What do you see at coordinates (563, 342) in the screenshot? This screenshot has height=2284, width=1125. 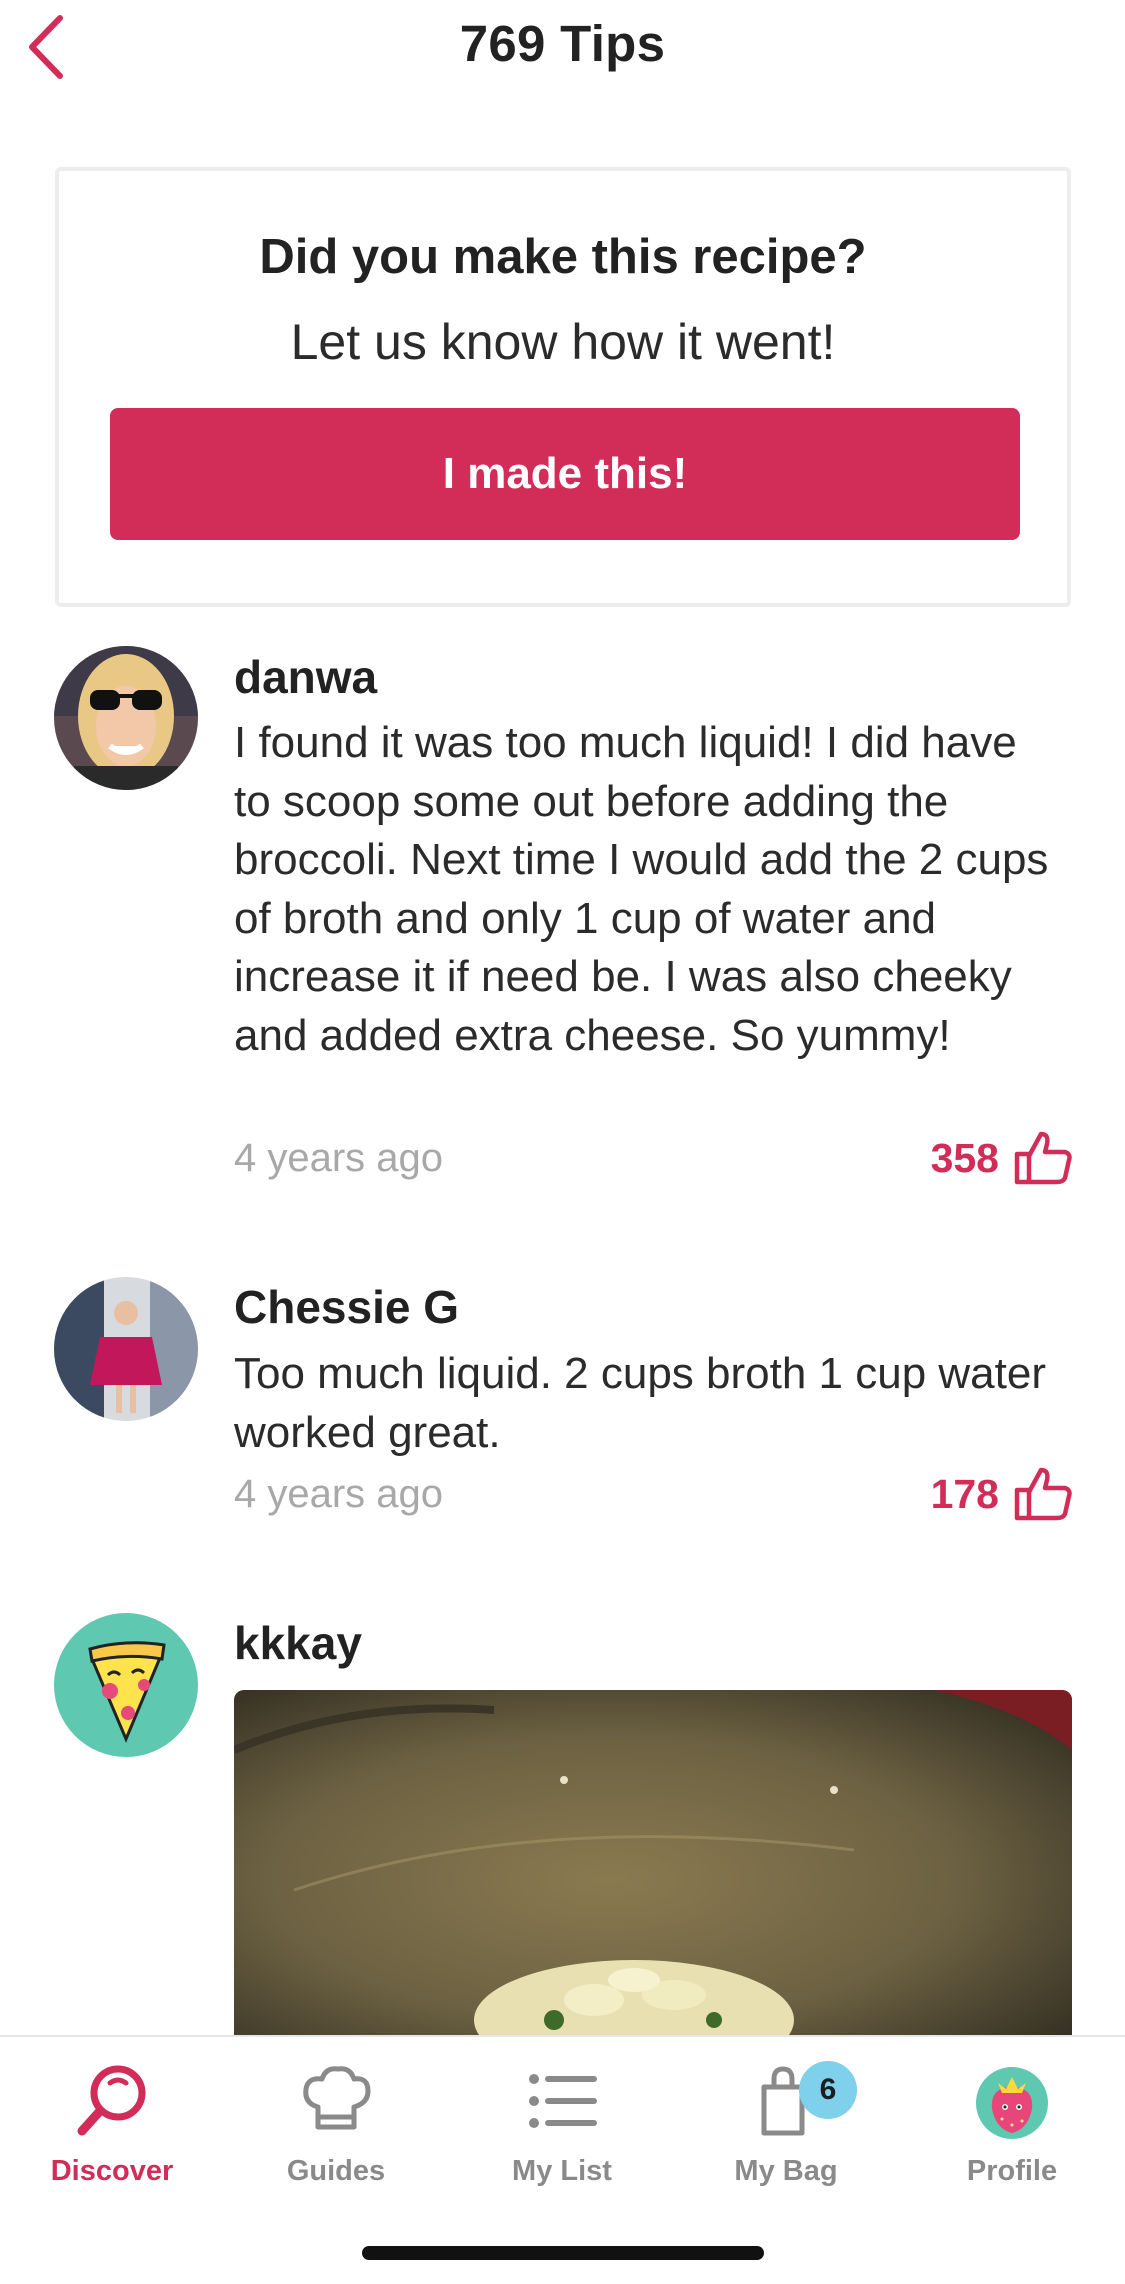 I see `card-subtitle: Let us know how it went!` at bounding box center [563, 342].